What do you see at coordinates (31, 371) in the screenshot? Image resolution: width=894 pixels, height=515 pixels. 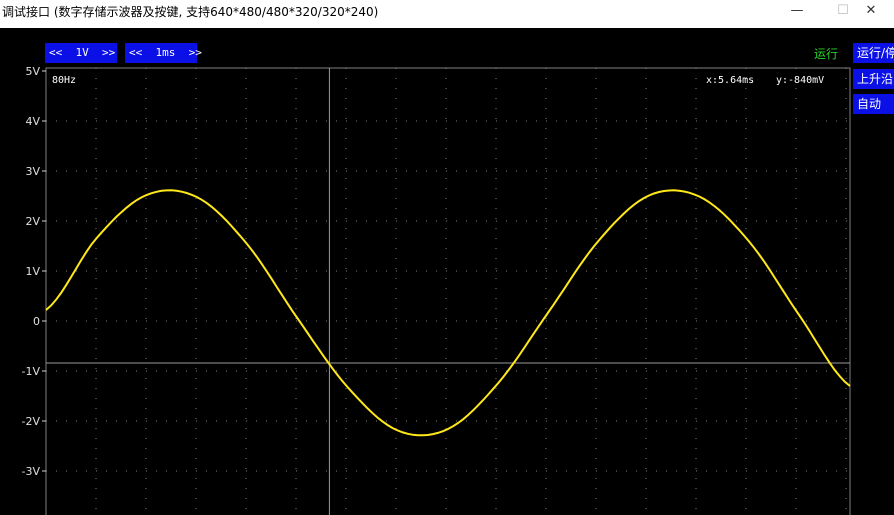 I see `y-tick-label: -1V` at bounding box center [31, 371].